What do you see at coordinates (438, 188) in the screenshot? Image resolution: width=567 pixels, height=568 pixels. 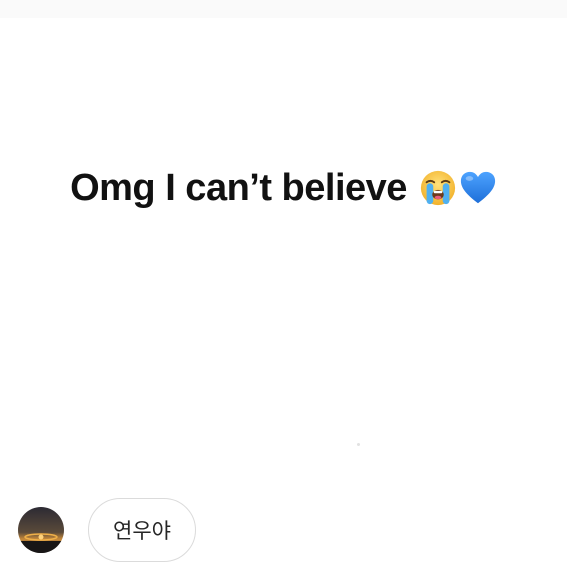 I see `loudly-crying-face-icon` at bounding box center [438, 188].